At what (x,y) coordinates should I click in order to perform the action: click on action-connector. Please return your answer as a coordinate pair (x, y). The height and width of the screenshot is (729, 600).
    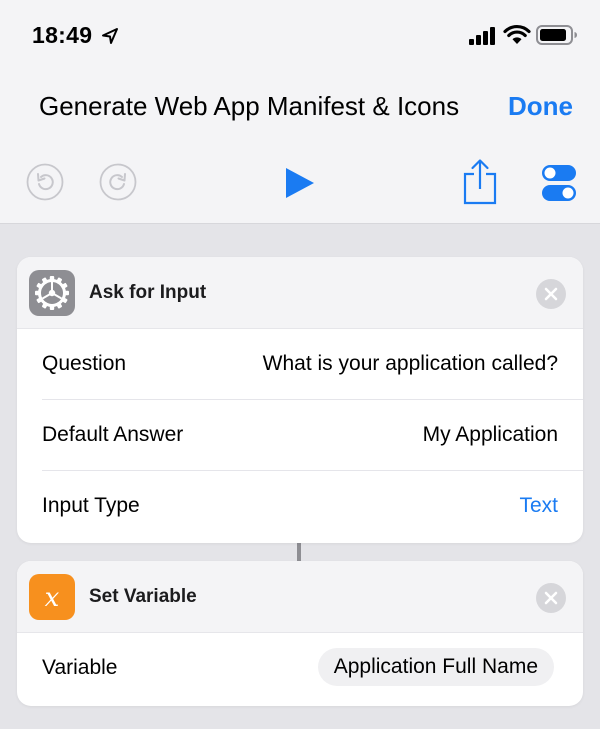
    Looking at the image, I should click on (299, 552).